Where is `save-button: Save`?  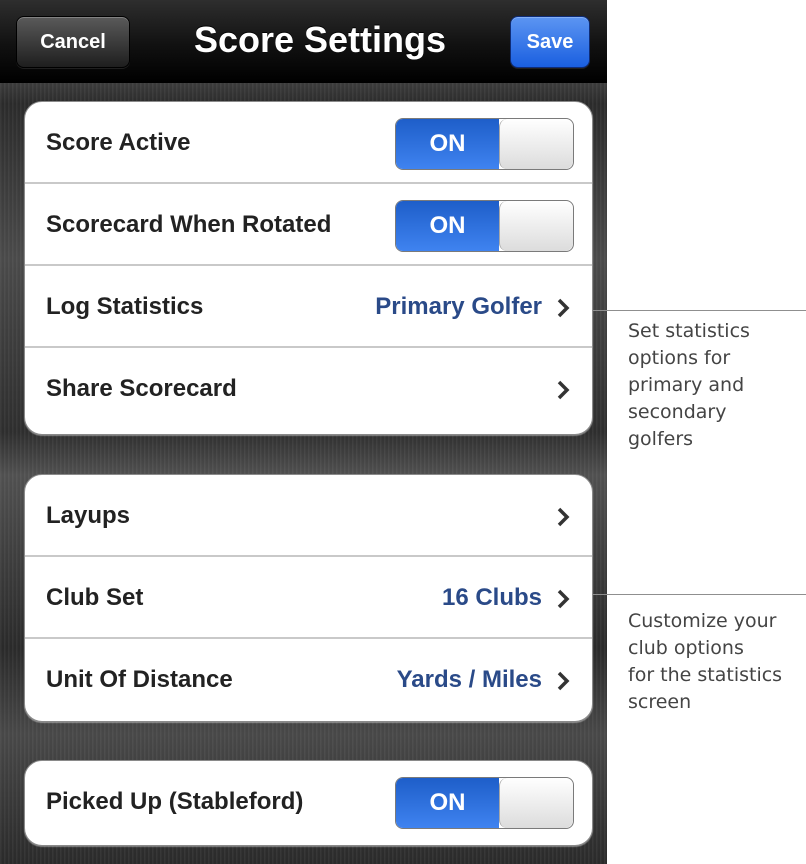 save-button: Save is located at coordinates (550, 42).